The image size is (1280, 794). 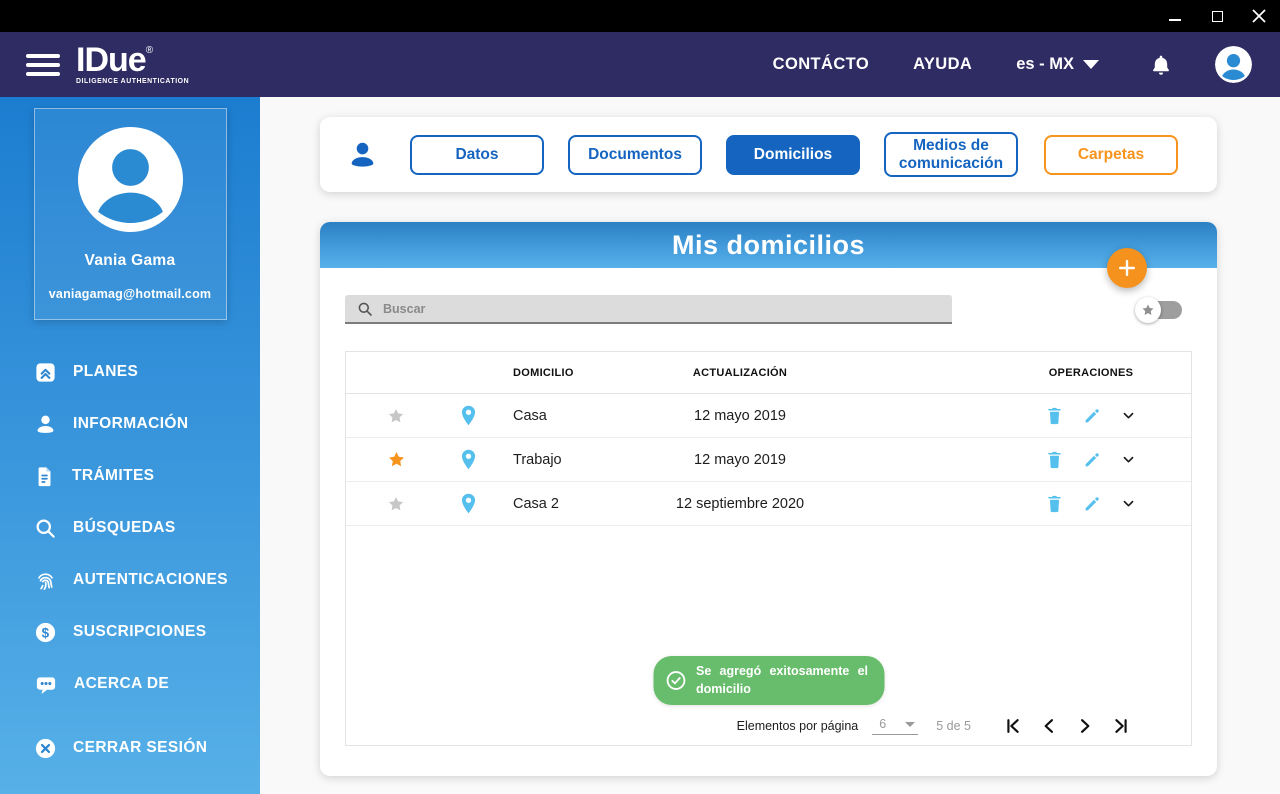 What do you see at coordinates (1085, 726) in the screenshot?
I see `next-page-button` at bounding box center [1085, 726].